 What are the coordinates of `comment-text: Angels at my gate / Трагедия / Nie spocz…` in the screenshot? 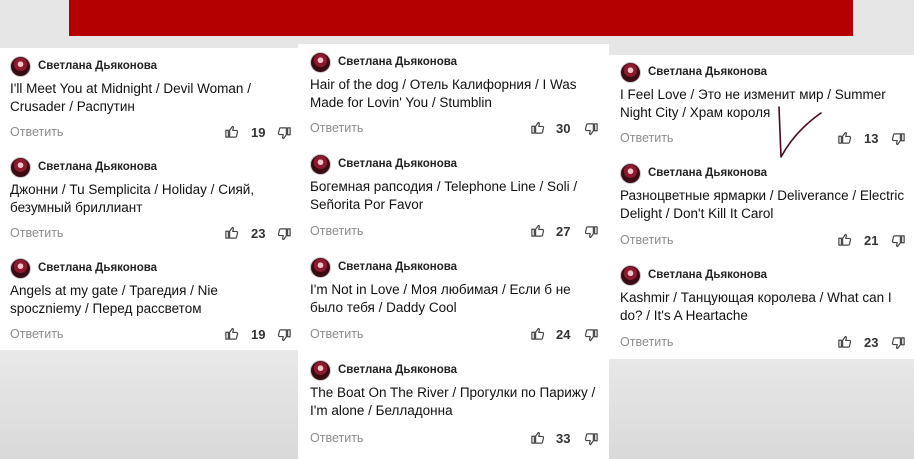 It's located at (114, 299).